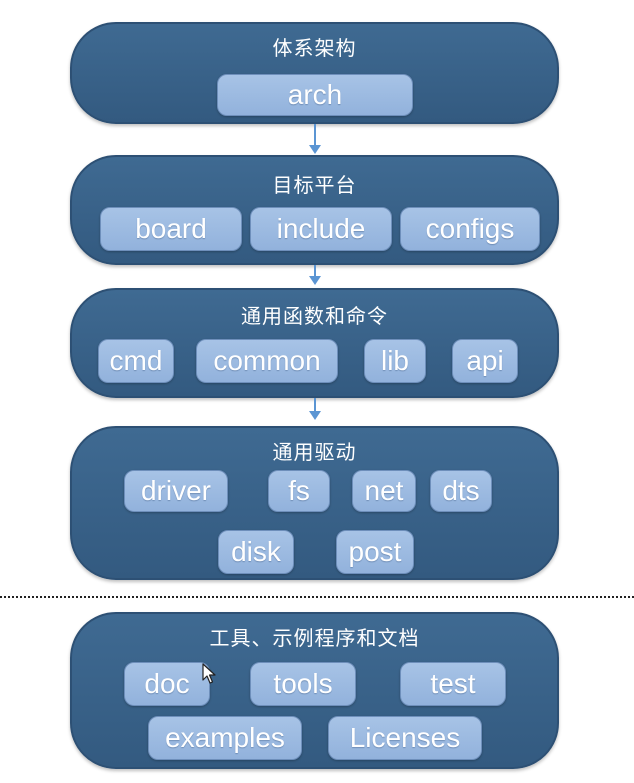  I want to click on module-disk: disk, so click(256, 552).